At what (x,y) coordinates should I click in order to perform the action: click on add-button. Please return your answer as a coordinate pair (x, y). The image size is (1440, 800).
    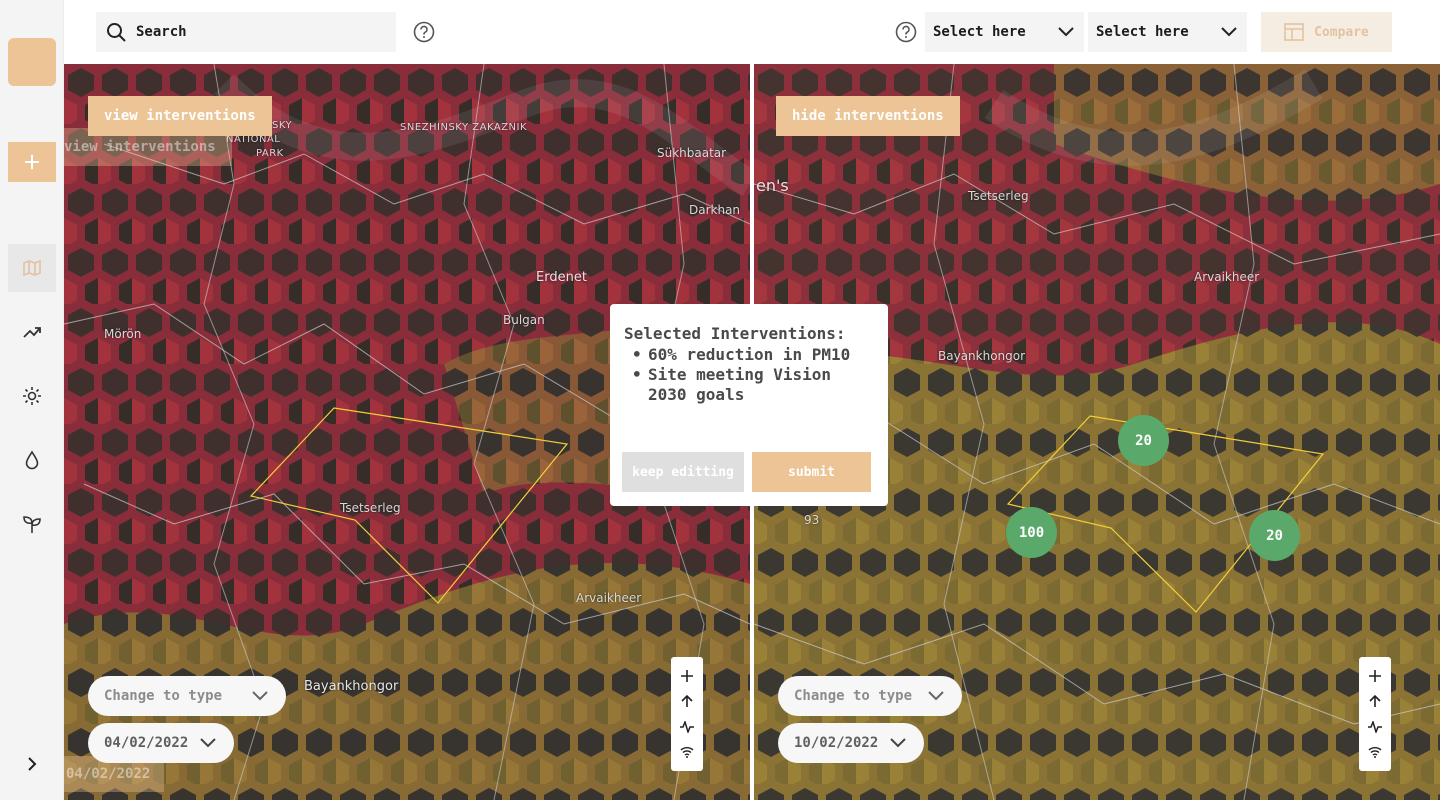
    Looking at the image, I should click on (32, 162).